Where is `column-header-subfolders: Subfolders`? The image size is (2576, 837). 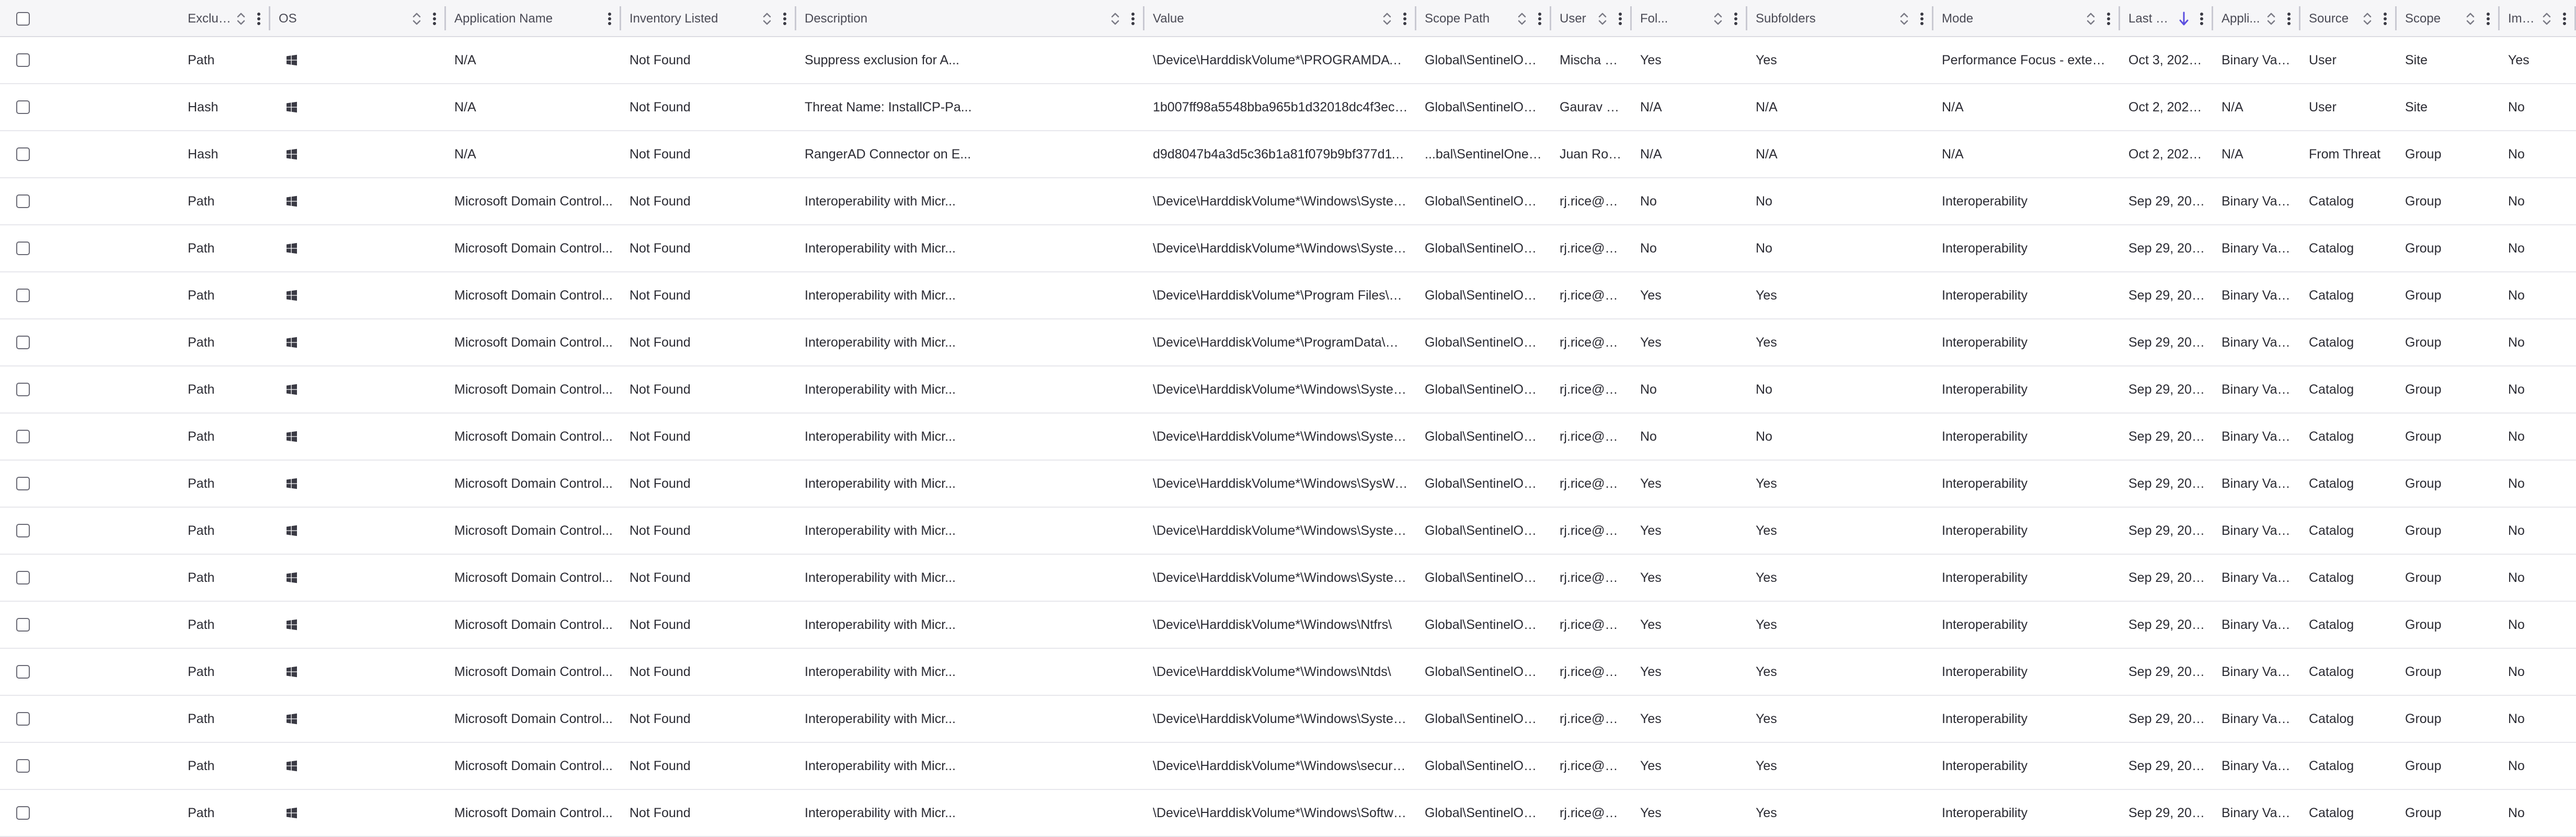 column-header-subfolders: Subfolders is located at coordinates (1840, 19).